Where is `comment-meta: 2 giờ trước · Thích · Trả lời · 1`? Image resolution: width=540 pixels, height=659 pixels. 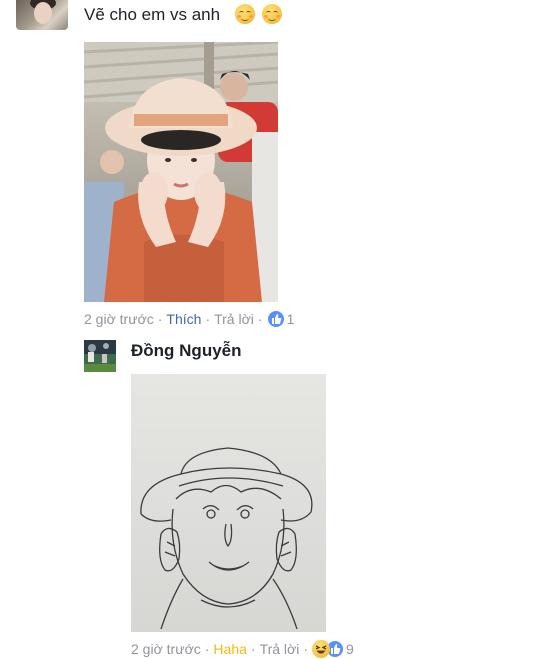
comment-meta: 2 giờ trước · Thích · Trả lời · 1 is located at coordinates (189, 319).